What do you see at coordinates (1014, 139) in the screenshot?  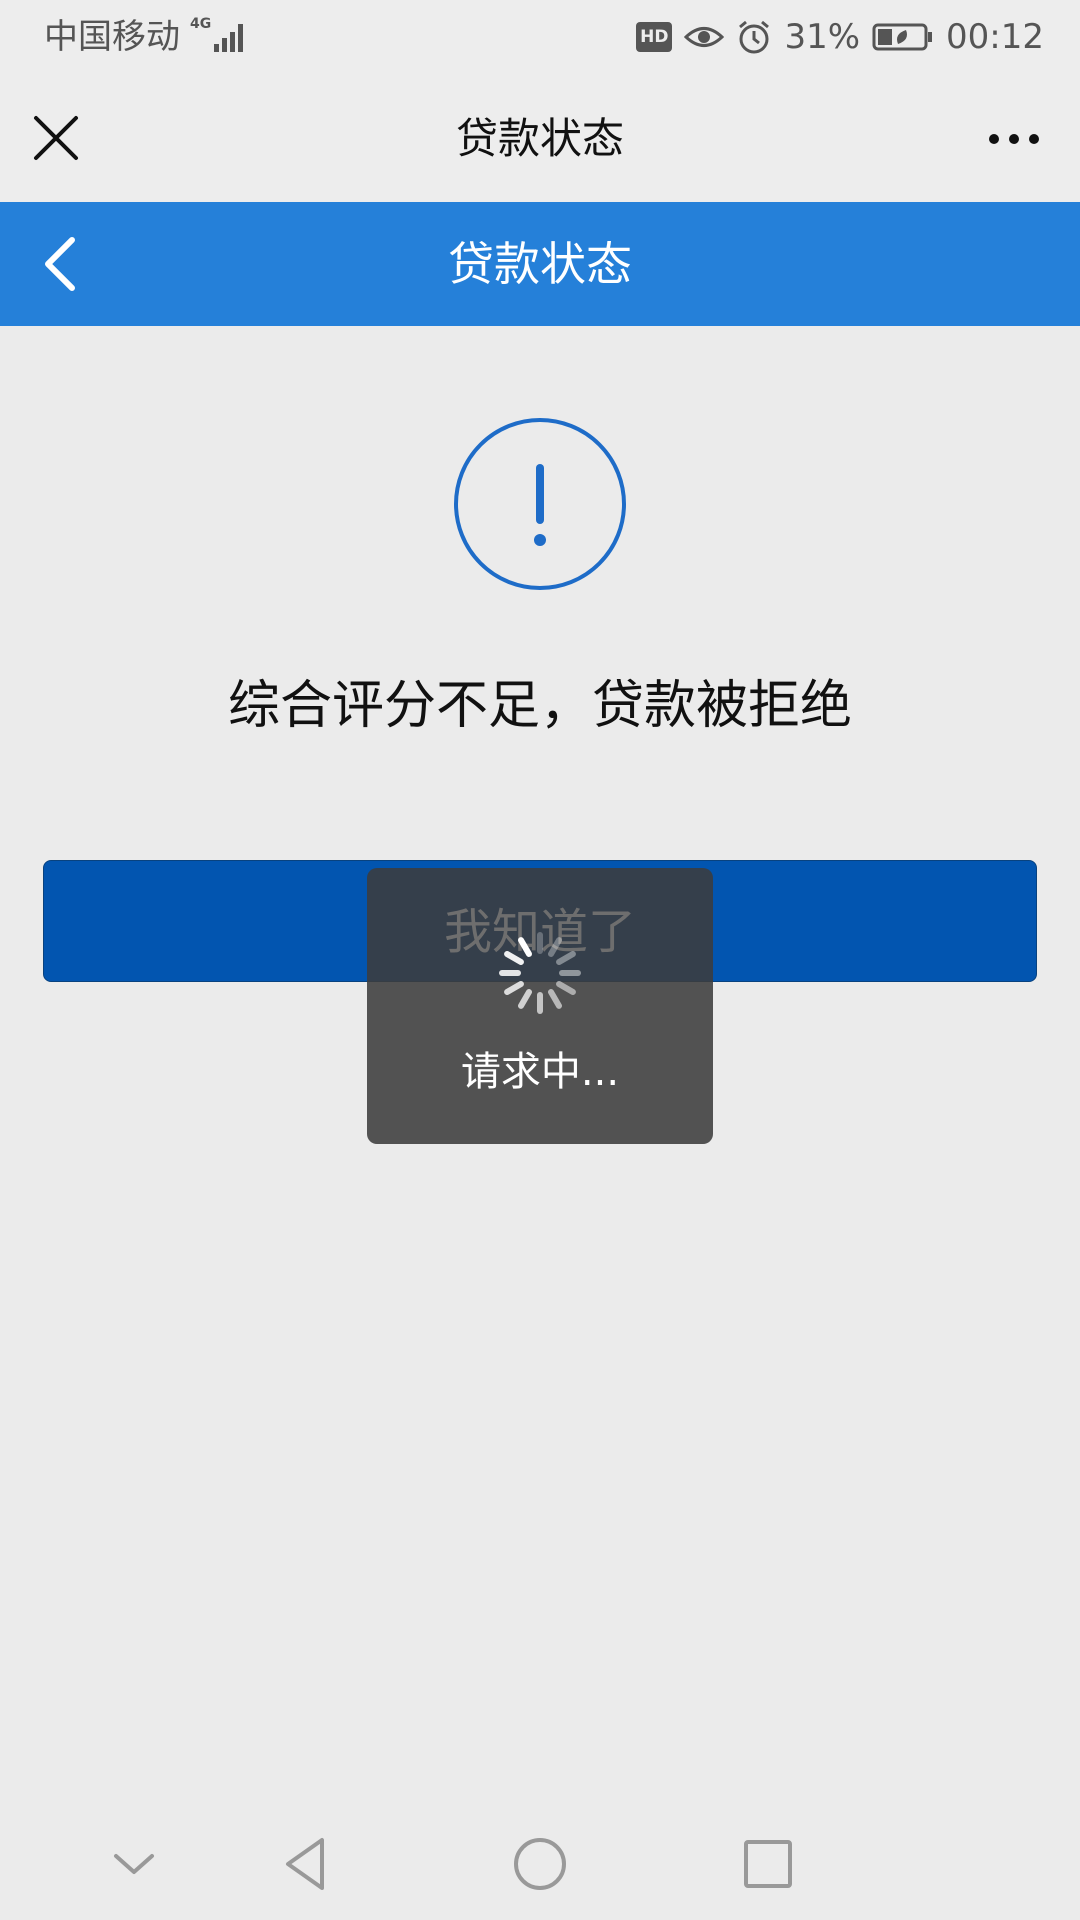 I see `more-icon` at bounding box center [1014, 139].